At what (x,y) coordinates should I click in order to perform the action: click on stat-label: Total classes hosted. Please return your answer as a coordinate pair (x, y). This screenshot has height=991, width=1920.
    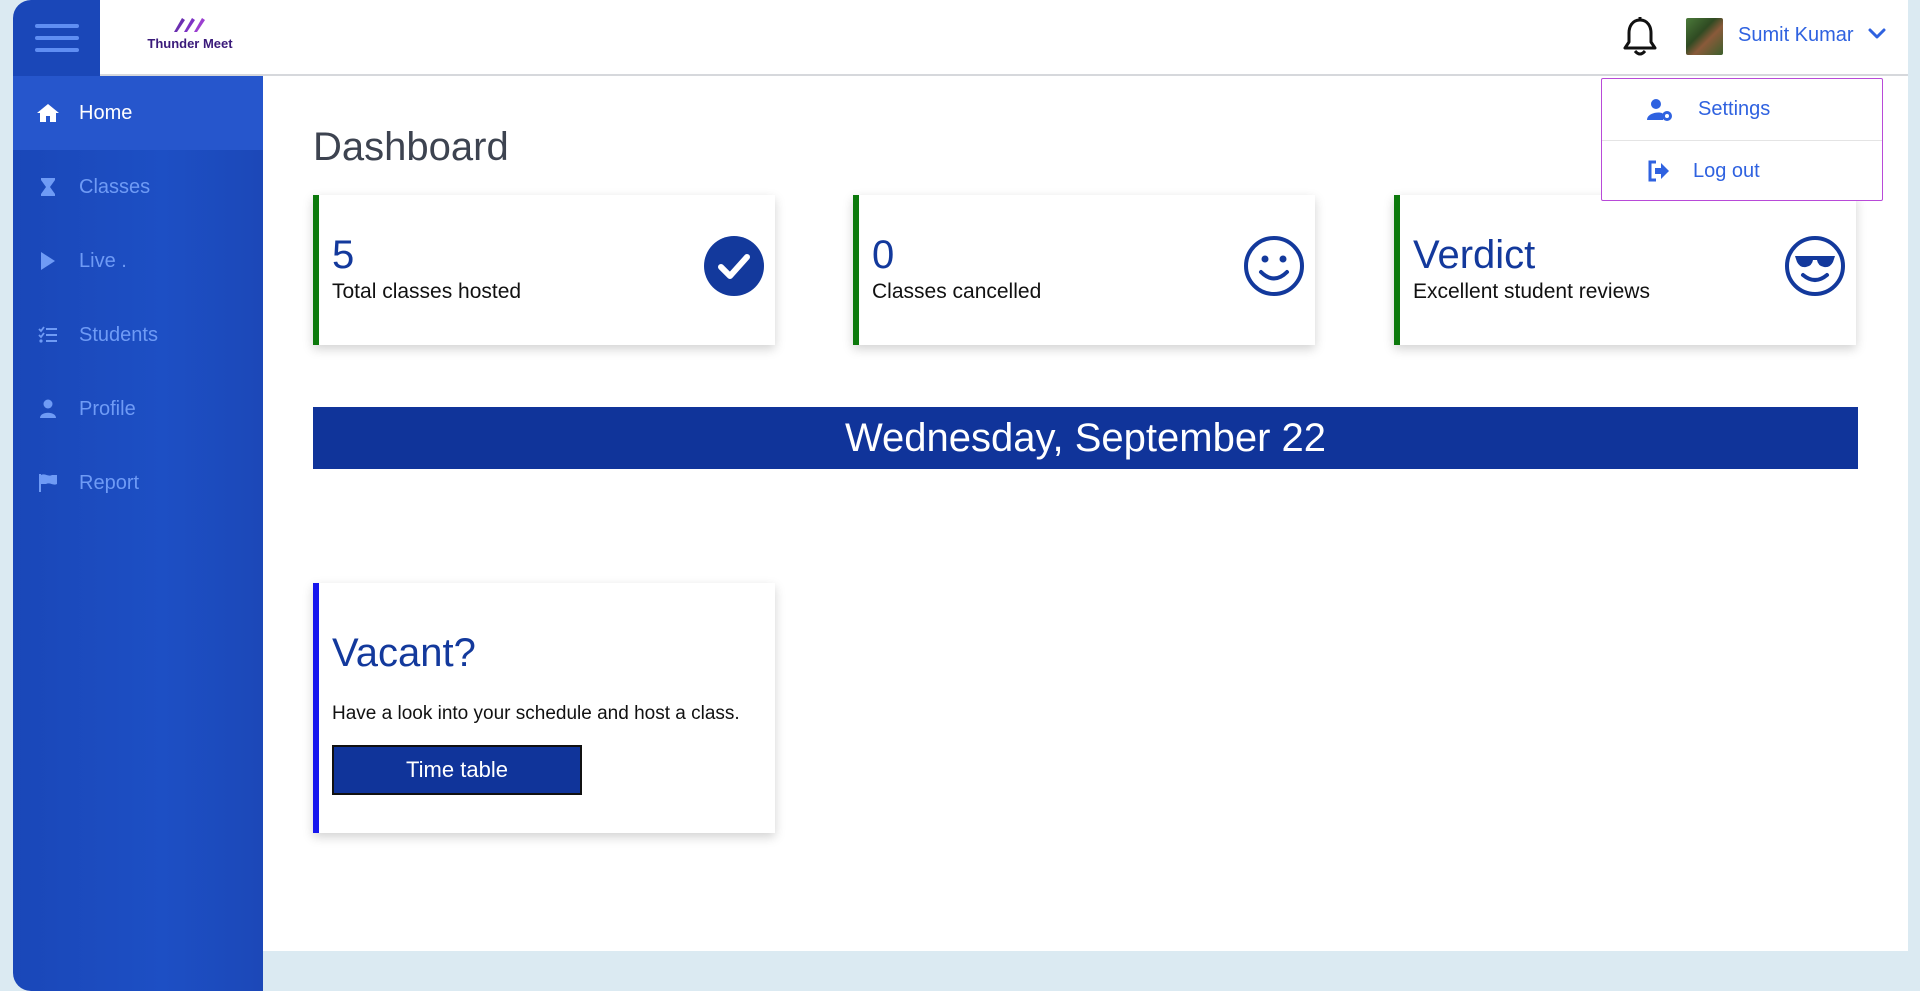
    Looking at the image, I should click on (427, 291).